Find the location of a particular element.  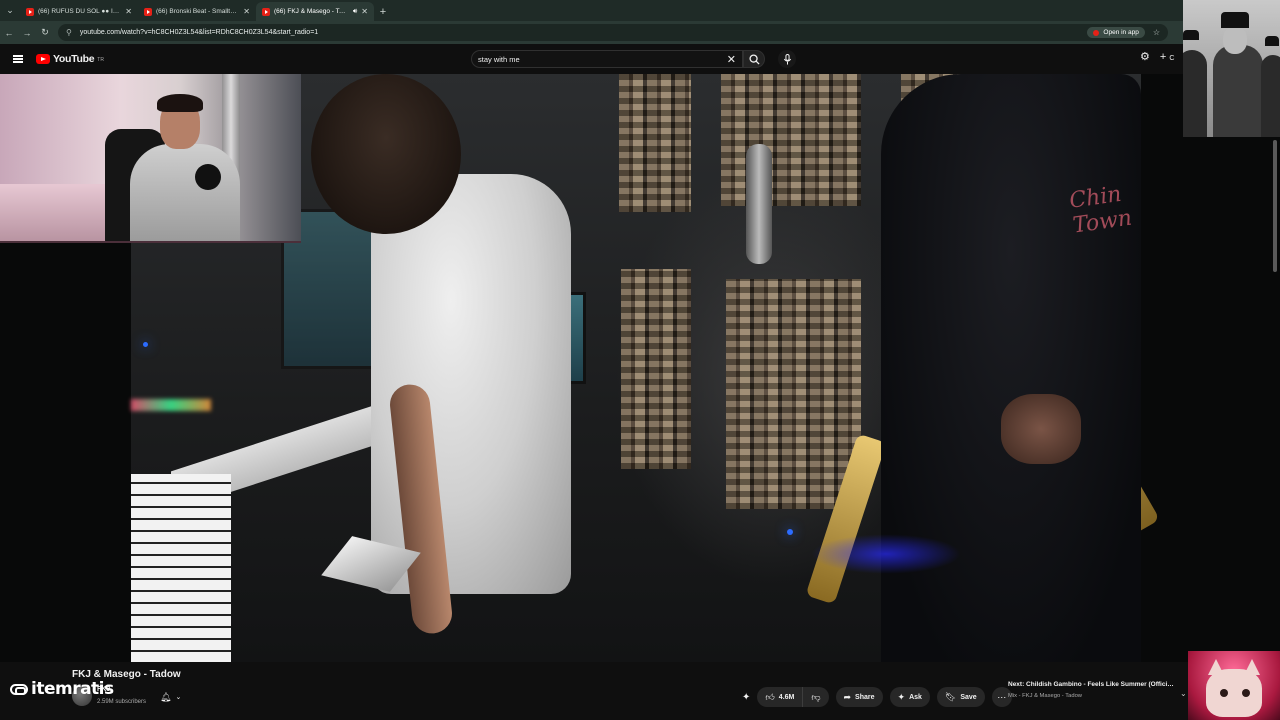

open-in-app-button: Open in app is located at coordinates (1116, 32).